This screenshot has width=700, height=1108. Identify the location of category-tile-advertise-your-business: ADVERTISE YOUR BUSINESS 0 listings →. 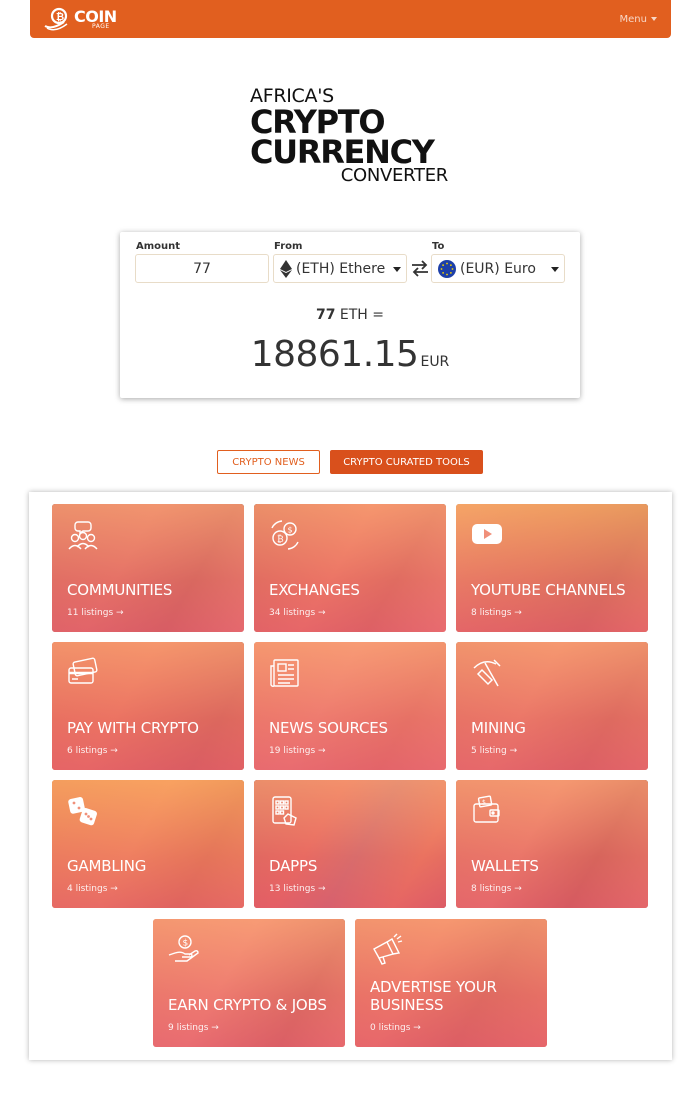
(451, 983).